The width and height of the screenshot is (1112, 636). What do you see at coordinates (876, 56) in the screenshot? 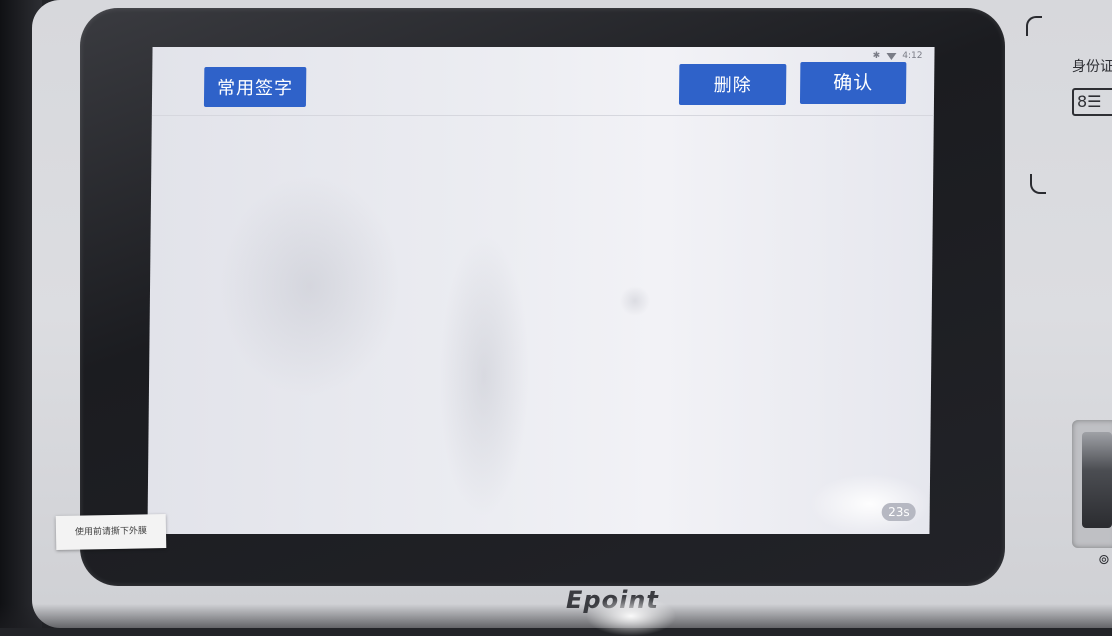
I see `bluetooth-icon: ✱` at bounding box center [876, 56].